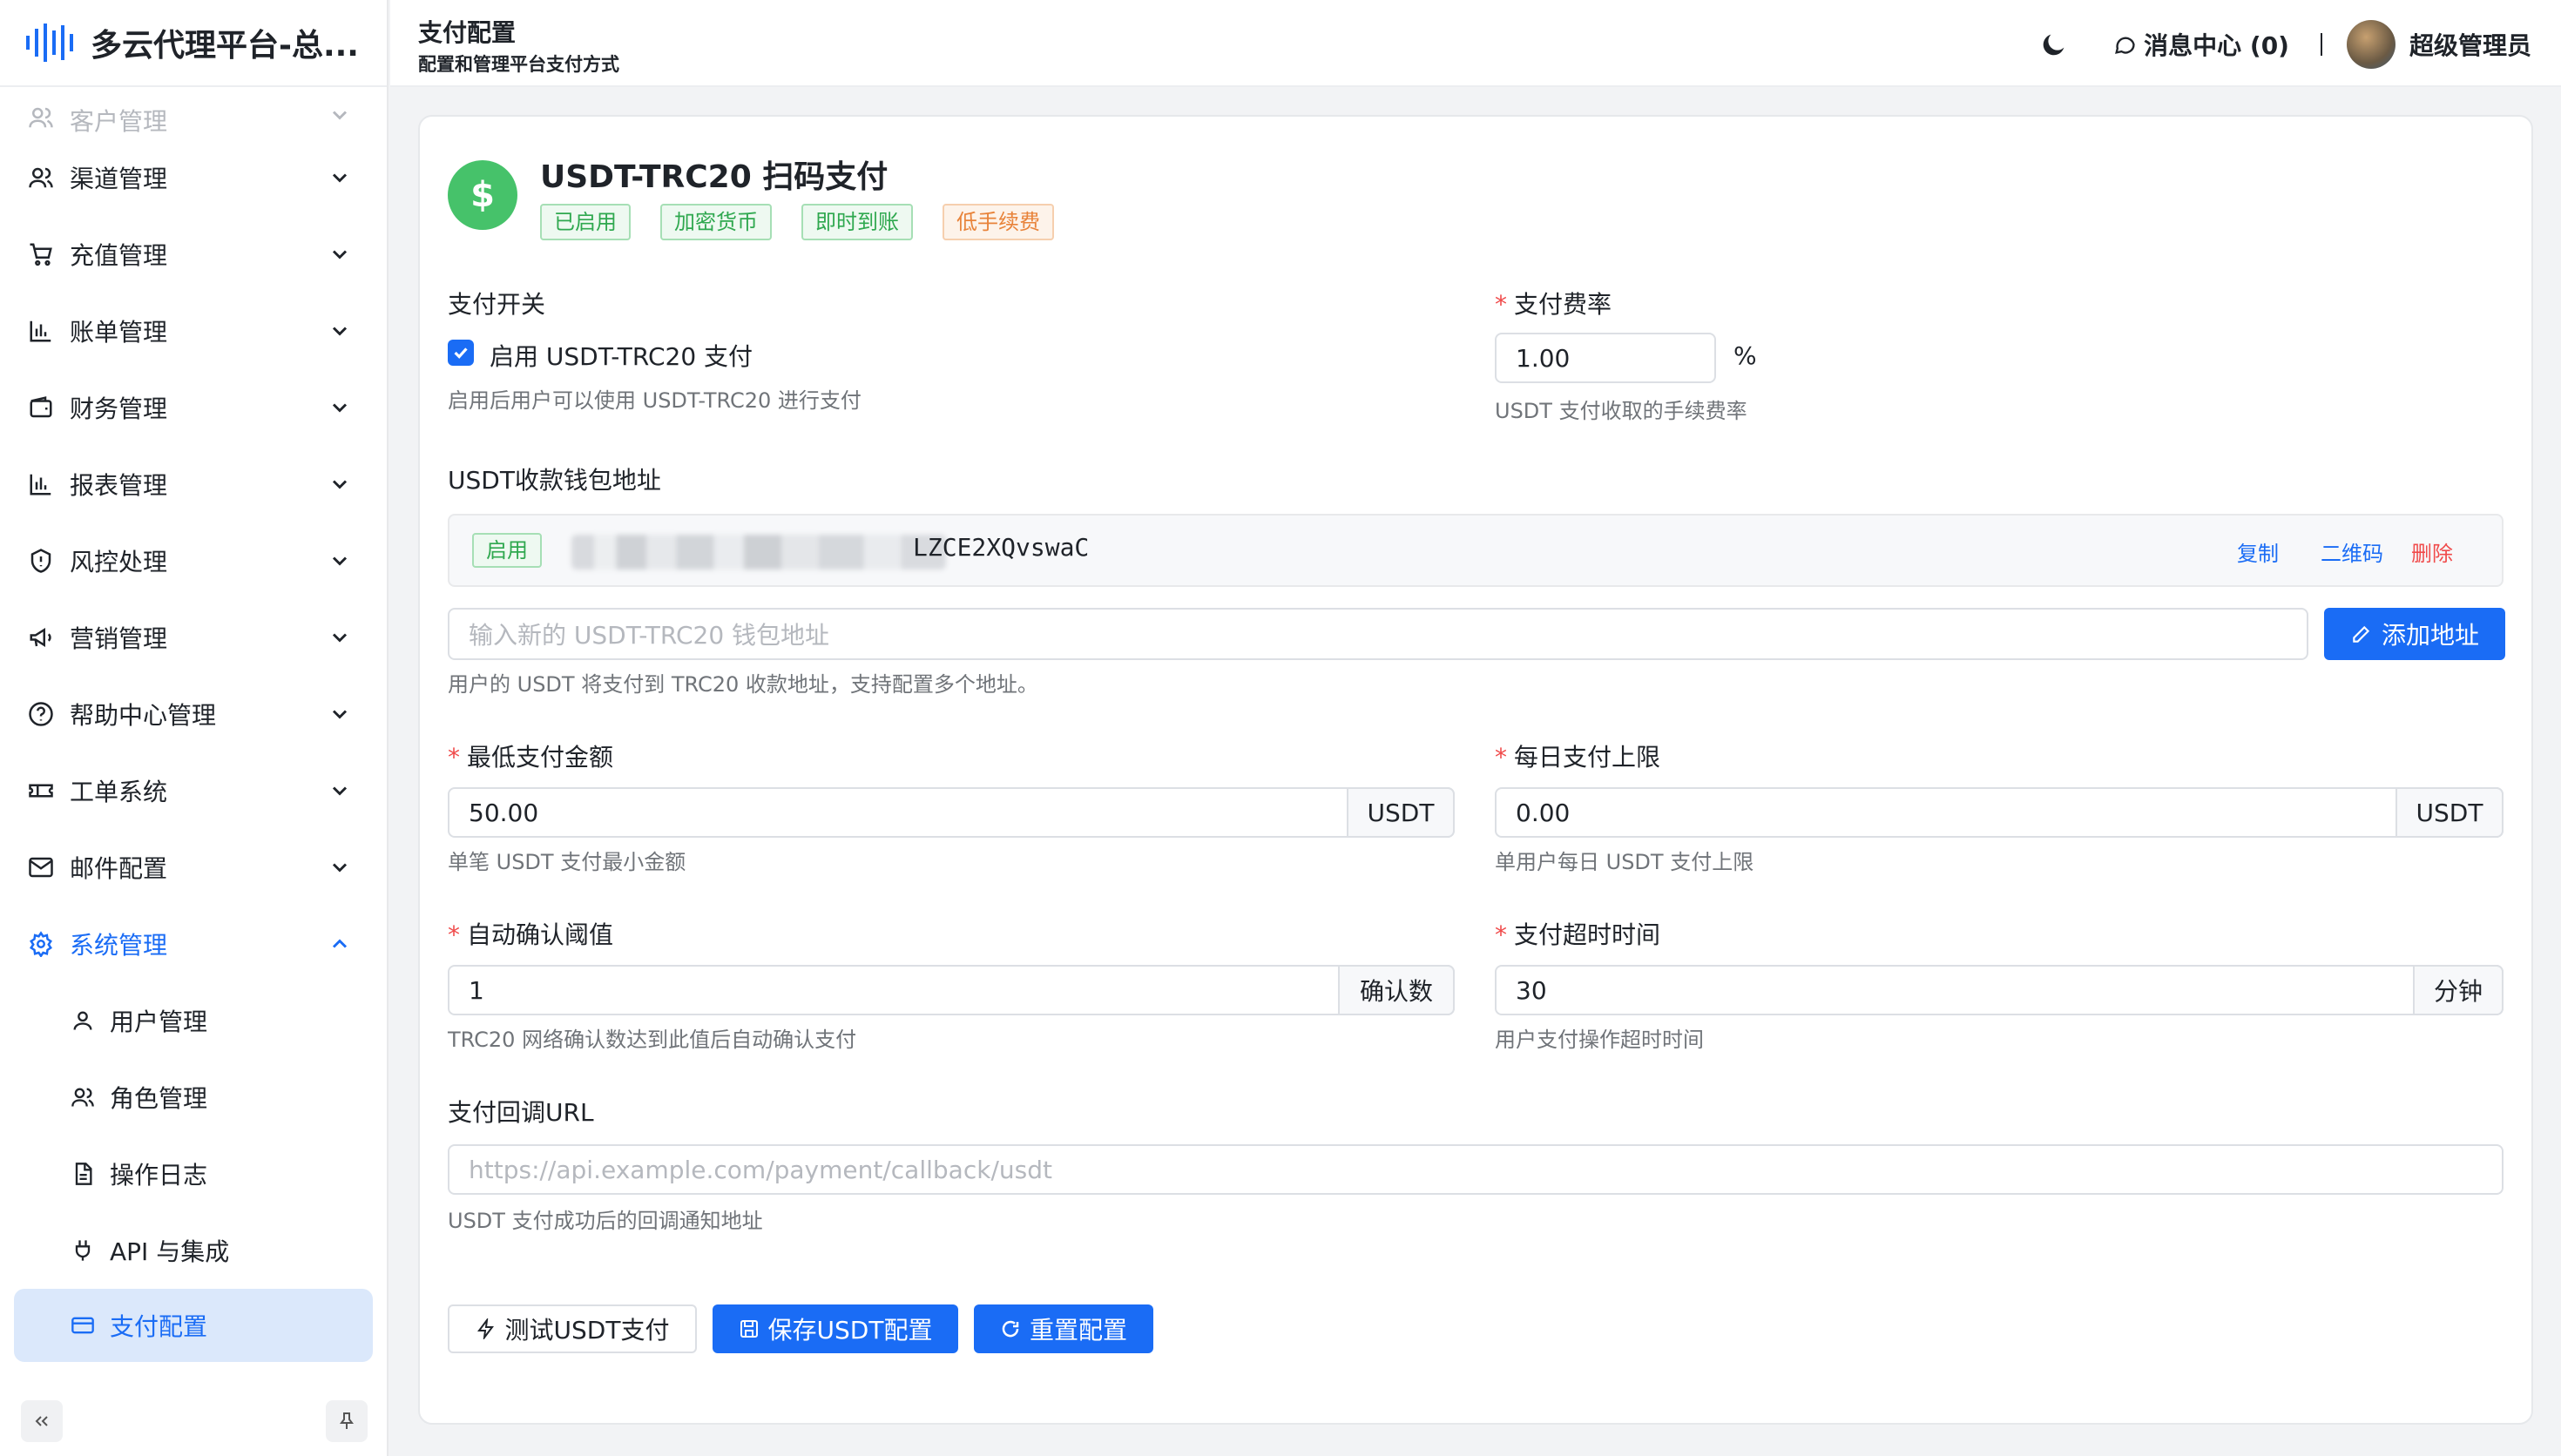 Image resolution: width=2561 pixels, height=1456 pixels. I want to click on timeout-hint: 用户支付操作超时时间, so click(1599, 1040).